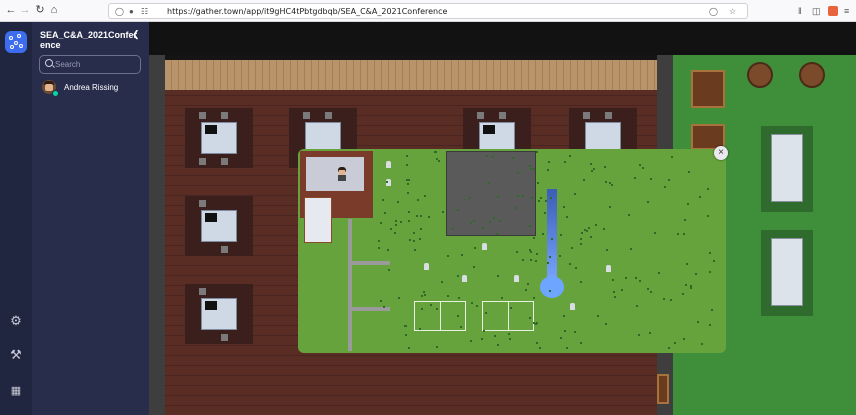  Describe the element at coordinates (318, 220) in the screenshot. I see `minimap-seating` at that location.